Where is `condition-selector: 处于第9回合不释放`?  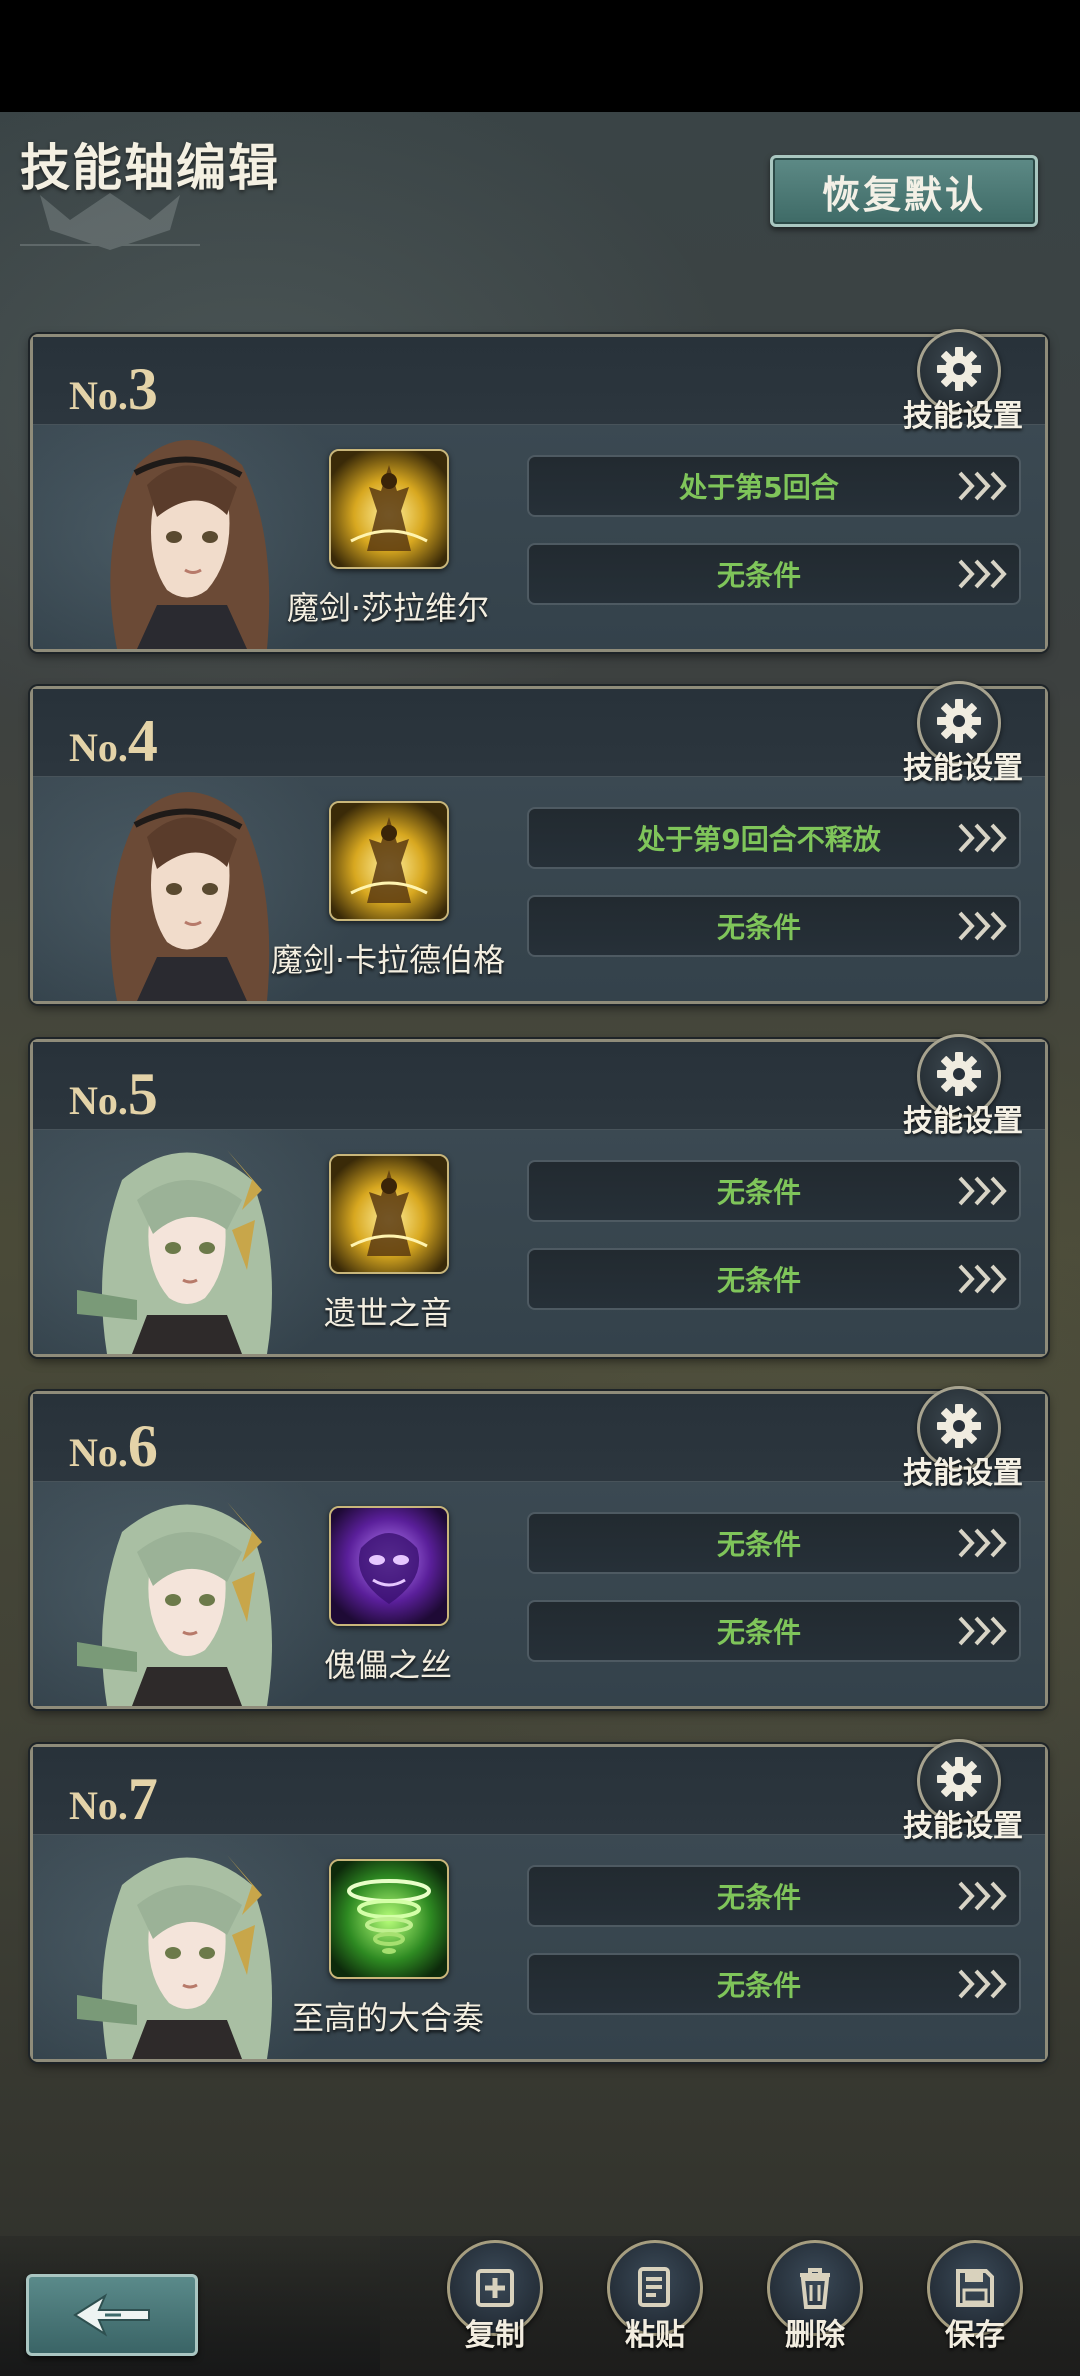
condition-selector: 处于第9回合不释放 is located at coordinates (774, 838).